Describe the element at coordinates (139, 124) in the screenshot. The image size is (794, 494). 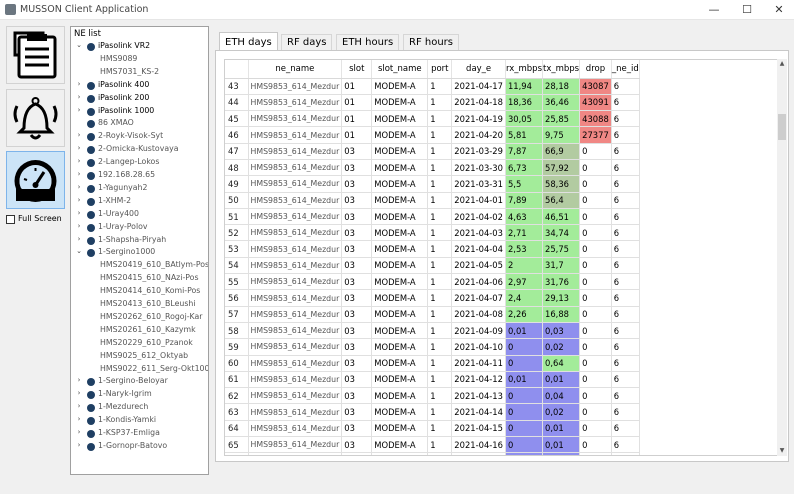
I see `tree-group: 86 XMAO` at that location.